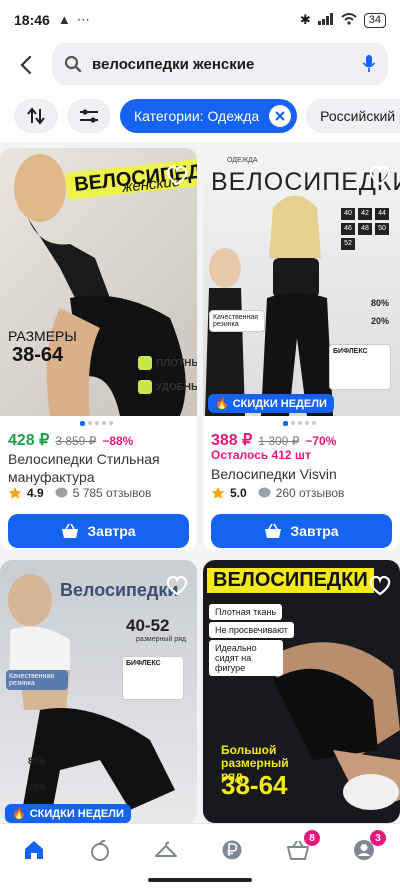  I want to click on price-row: 428 ₽ 3 859 ₽ −88%, so click(70, 440).